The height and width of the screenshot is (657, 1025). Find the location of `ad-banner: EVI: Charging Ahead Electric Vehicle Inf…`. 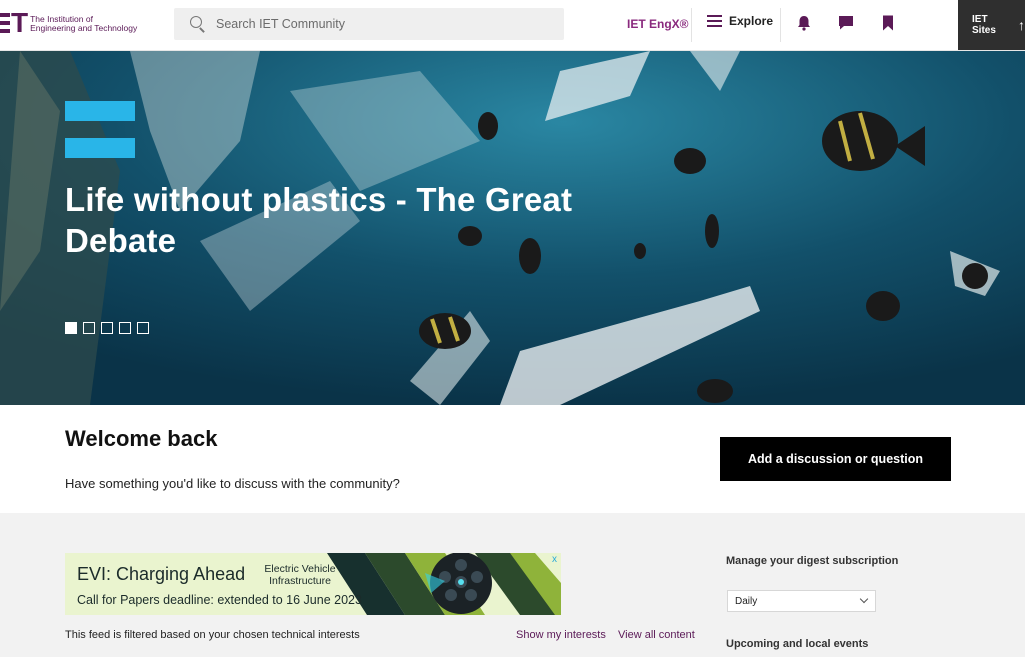

ad-banner: EVI: Charging Ahead Electric Vehicle Inf… is located at coordinates (313, 584).